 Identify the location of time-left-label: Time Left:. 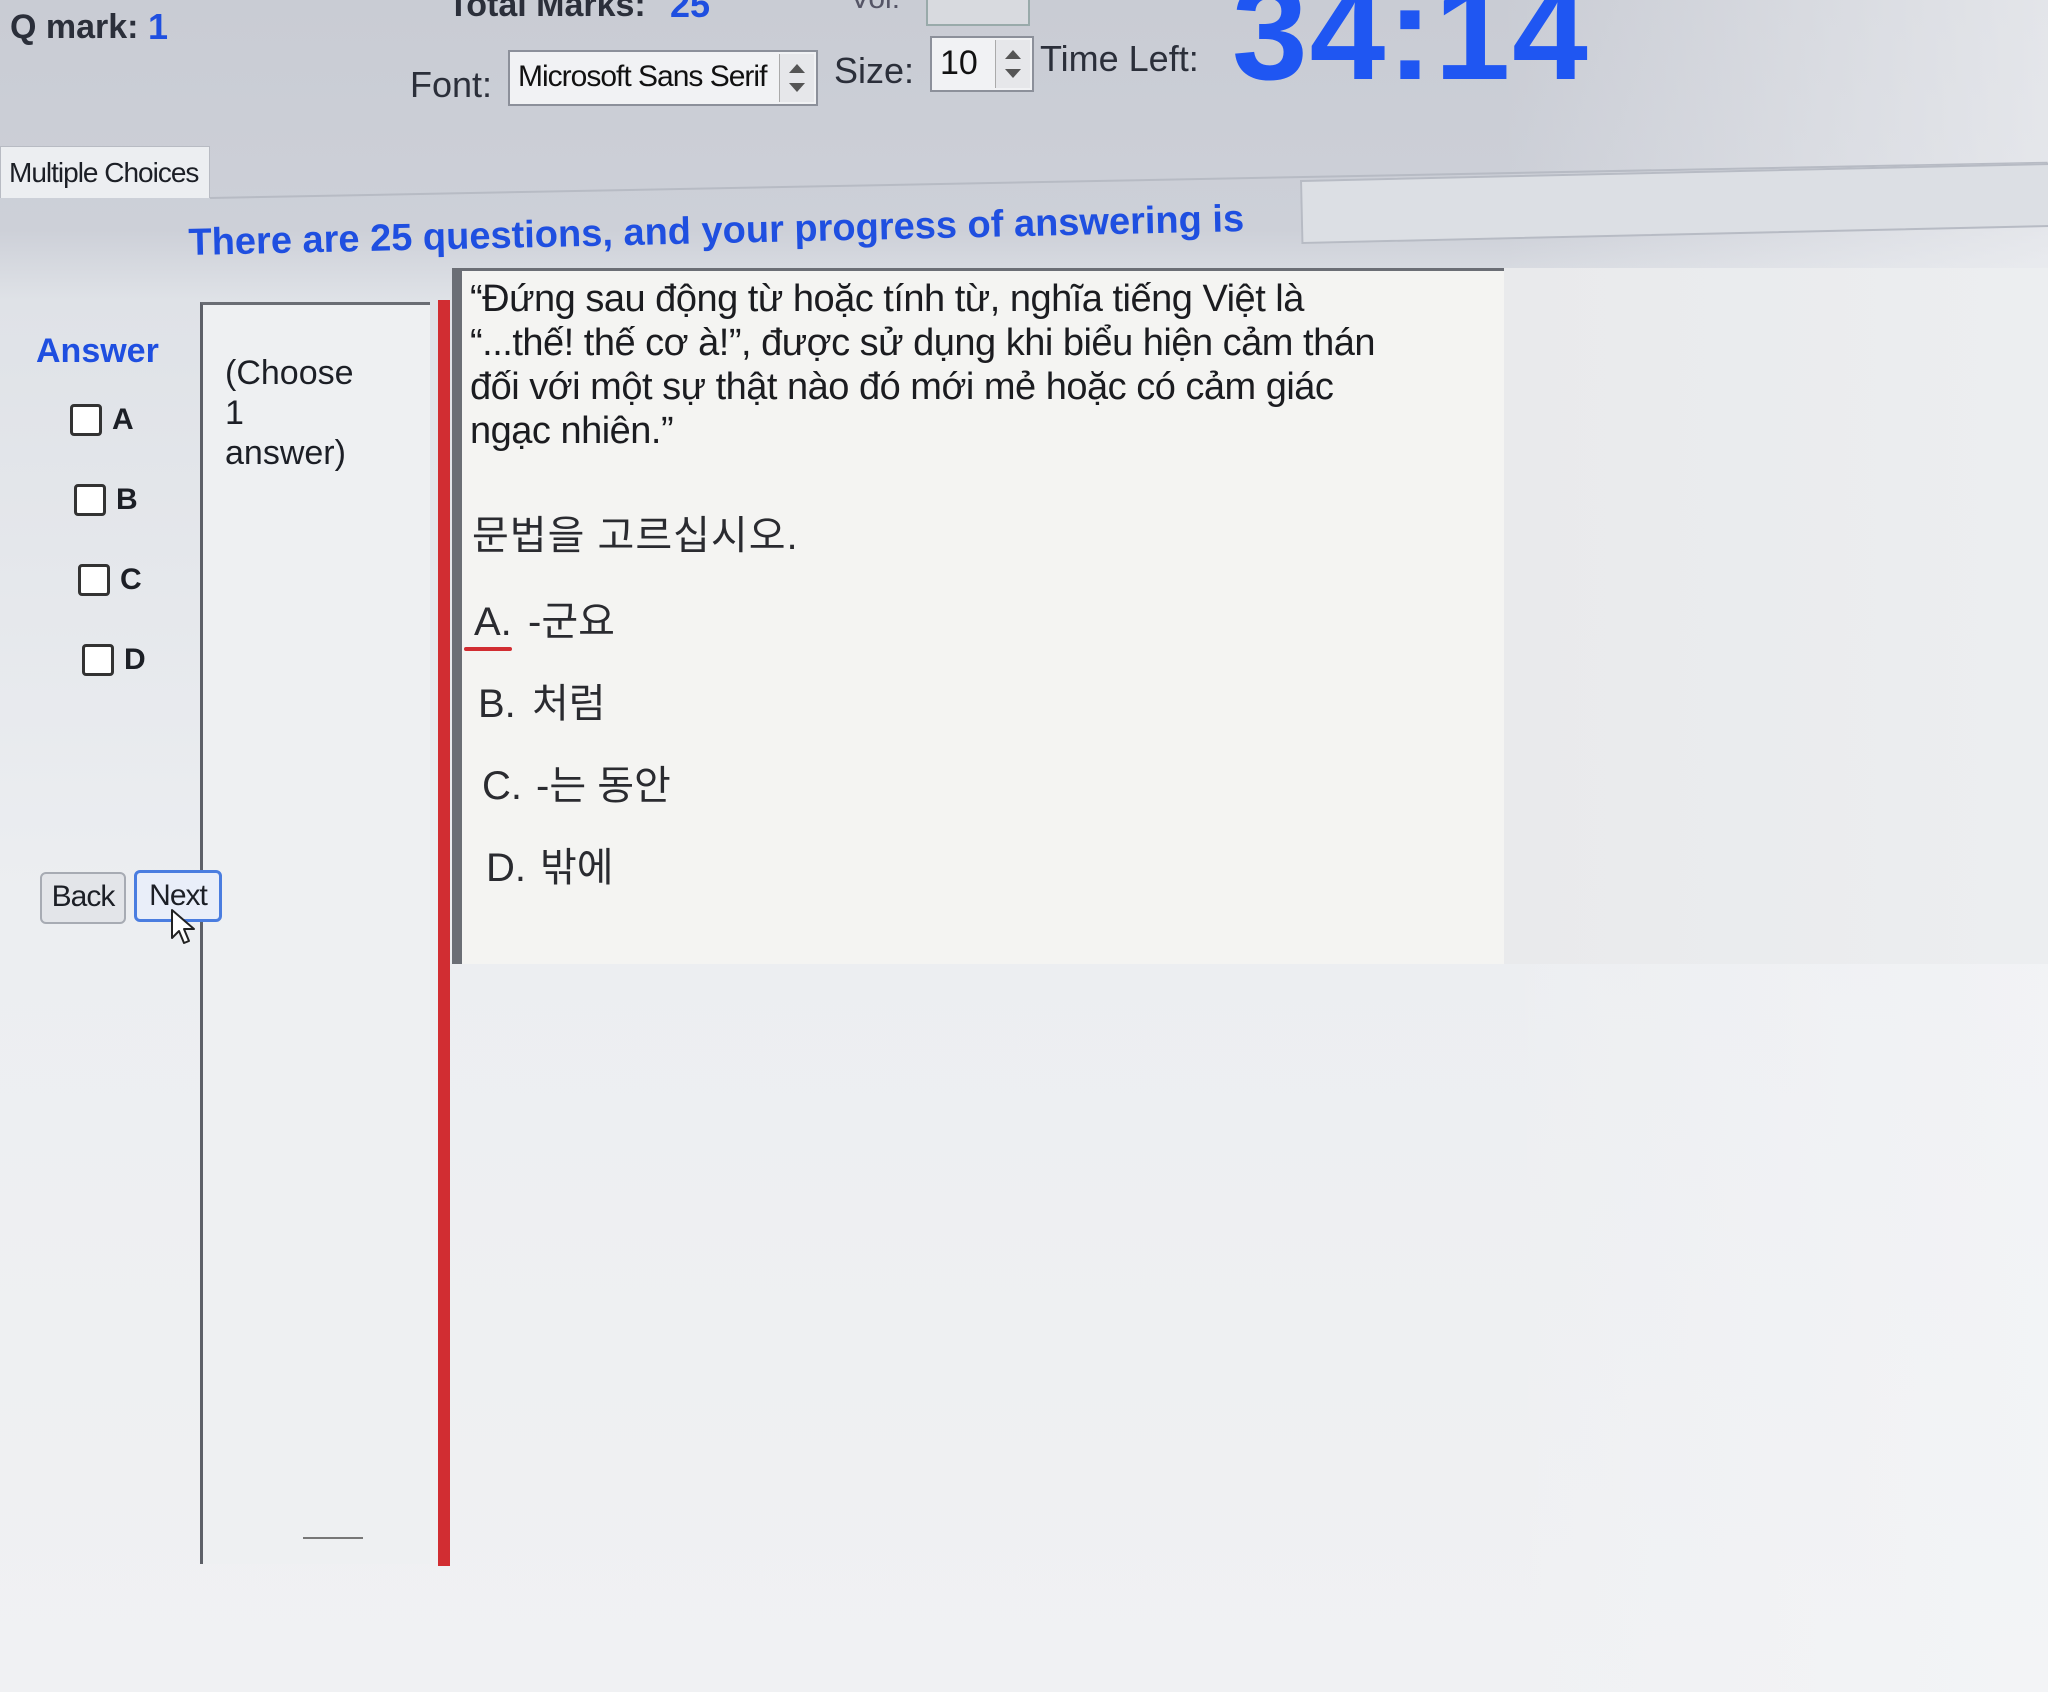
(1119, 58).